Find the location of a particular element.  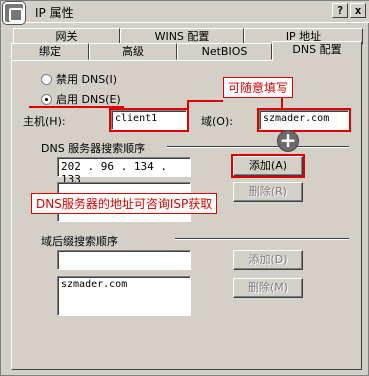

annotation-add-box is located at coordinates (268, 166).